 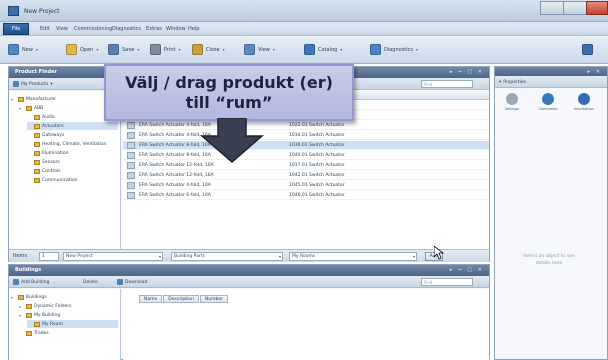 I want to click on tree-item: Sensors, so click(x=72, y=162).